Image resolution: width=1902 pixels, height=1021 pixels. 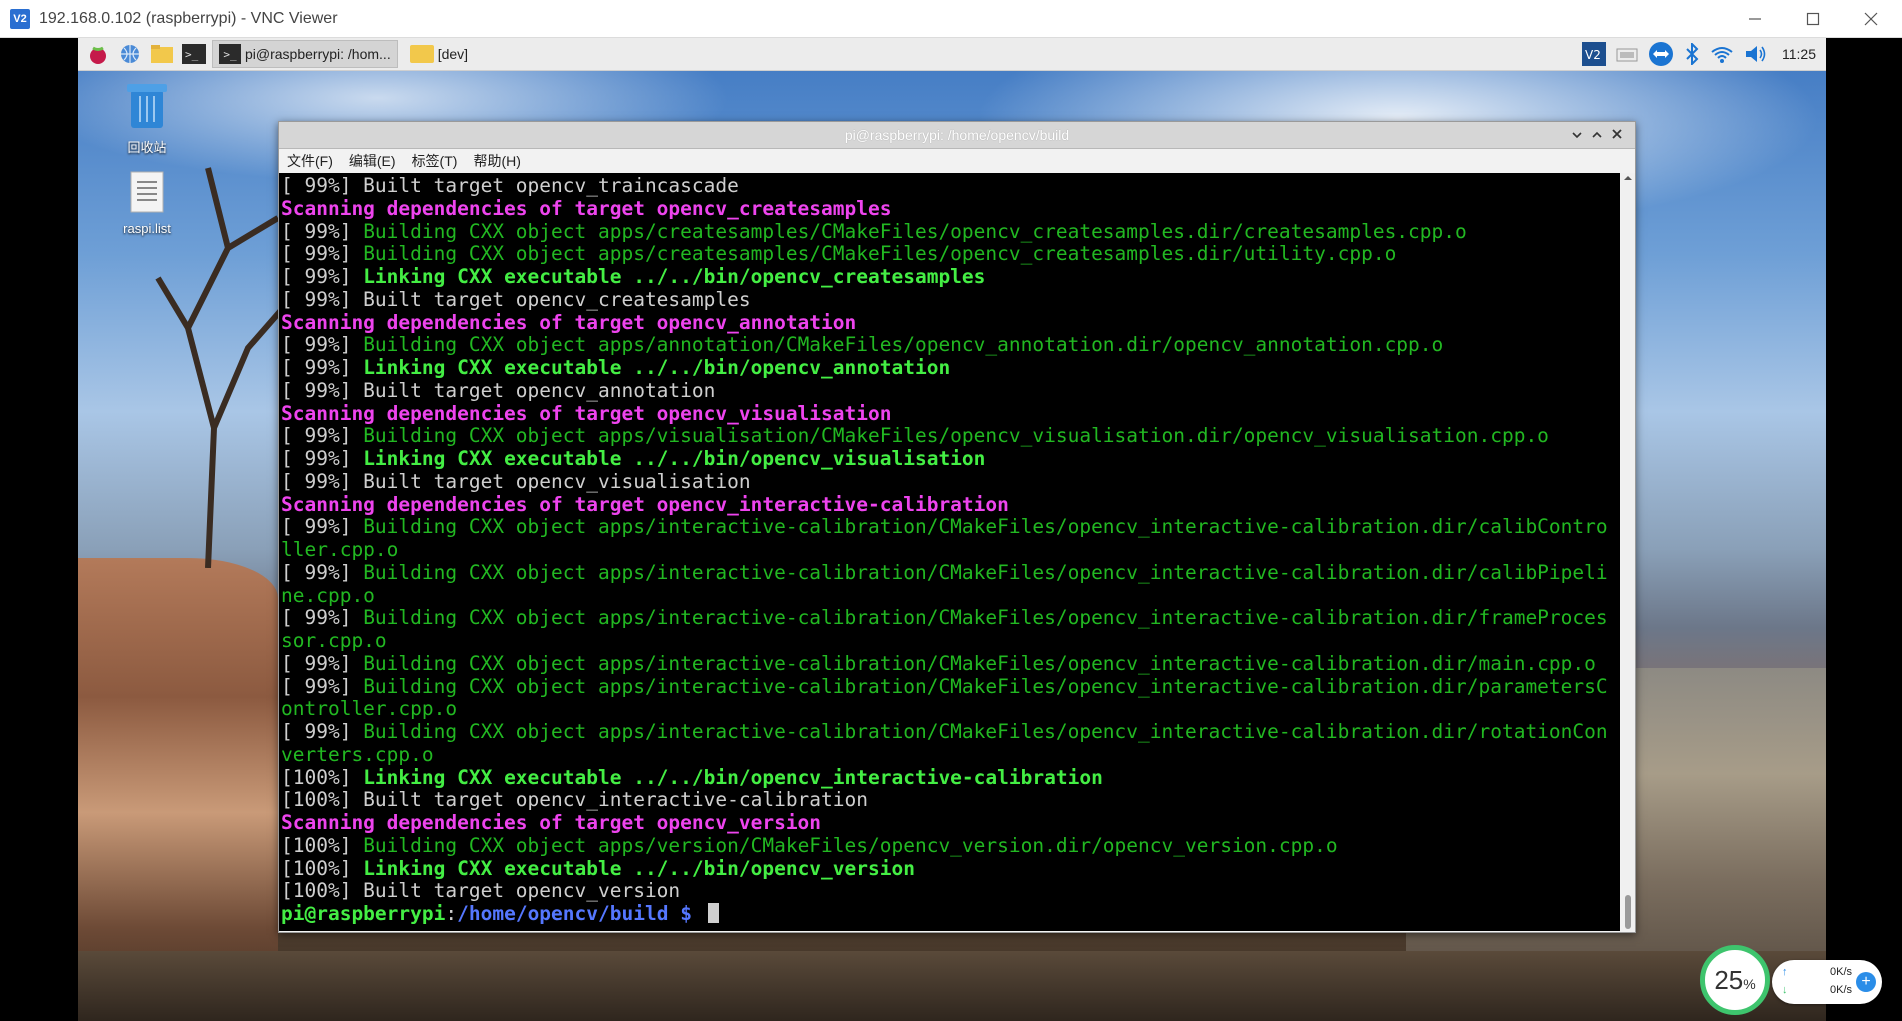 I want to click on terminal-text-segment: sor.cpp.o, so click(x=334, y=640).